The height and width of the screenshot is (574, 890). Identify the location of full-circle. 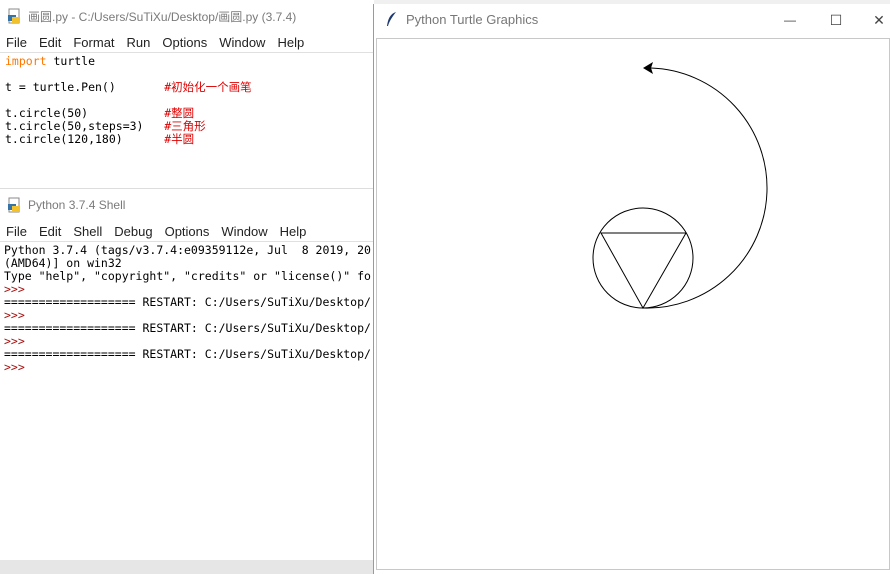
(643, 258).